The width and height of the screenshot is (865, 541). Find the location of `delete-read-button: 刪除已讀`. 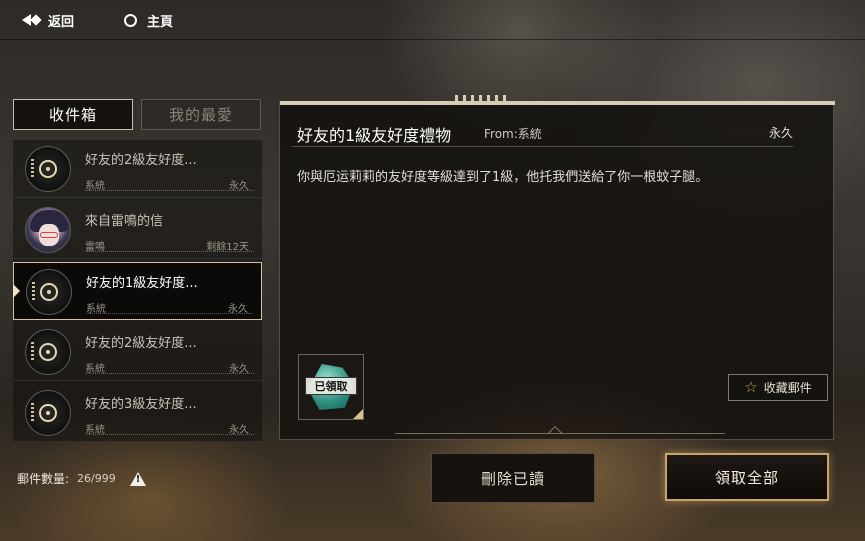

delete-read-button: 刪除已讀 is located at coordinates (513, 478).